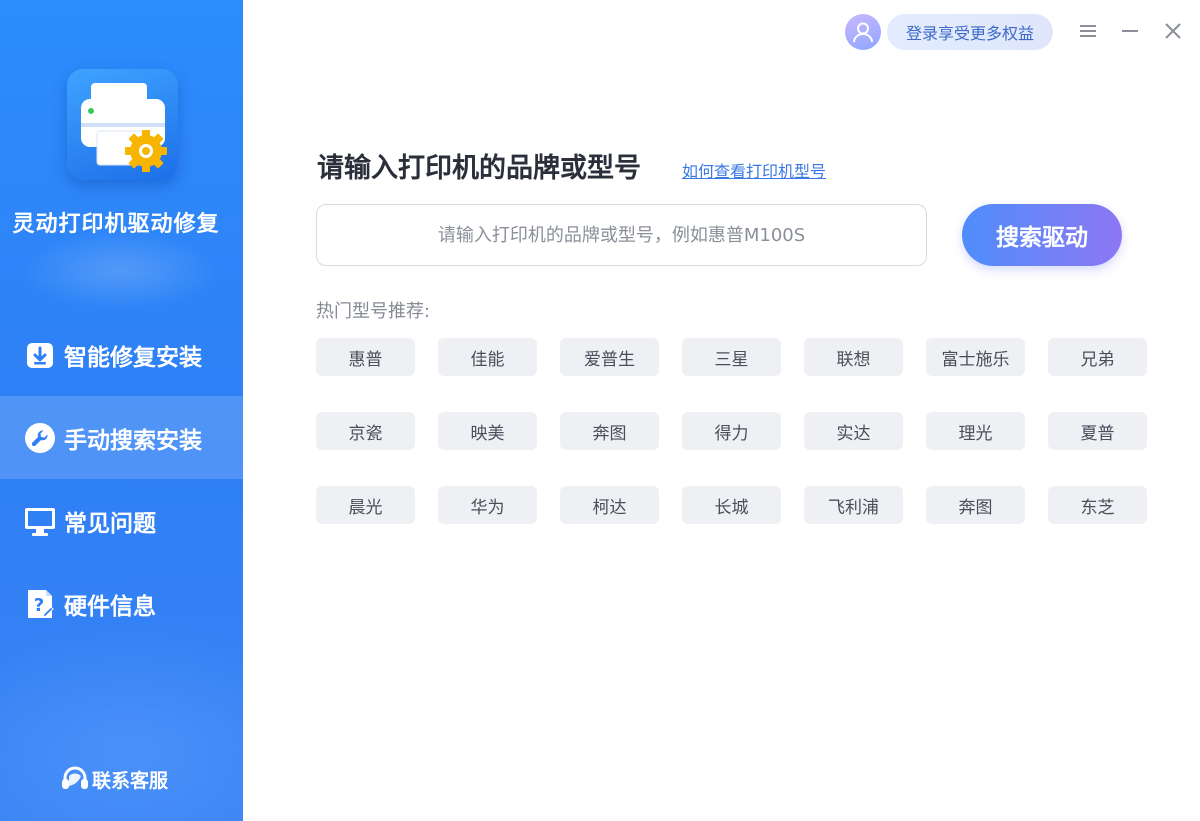  What do you see at coordinates (1130, 31) in the screenshot?
I see `minimize-icon` at bounding box center [1130, 31].